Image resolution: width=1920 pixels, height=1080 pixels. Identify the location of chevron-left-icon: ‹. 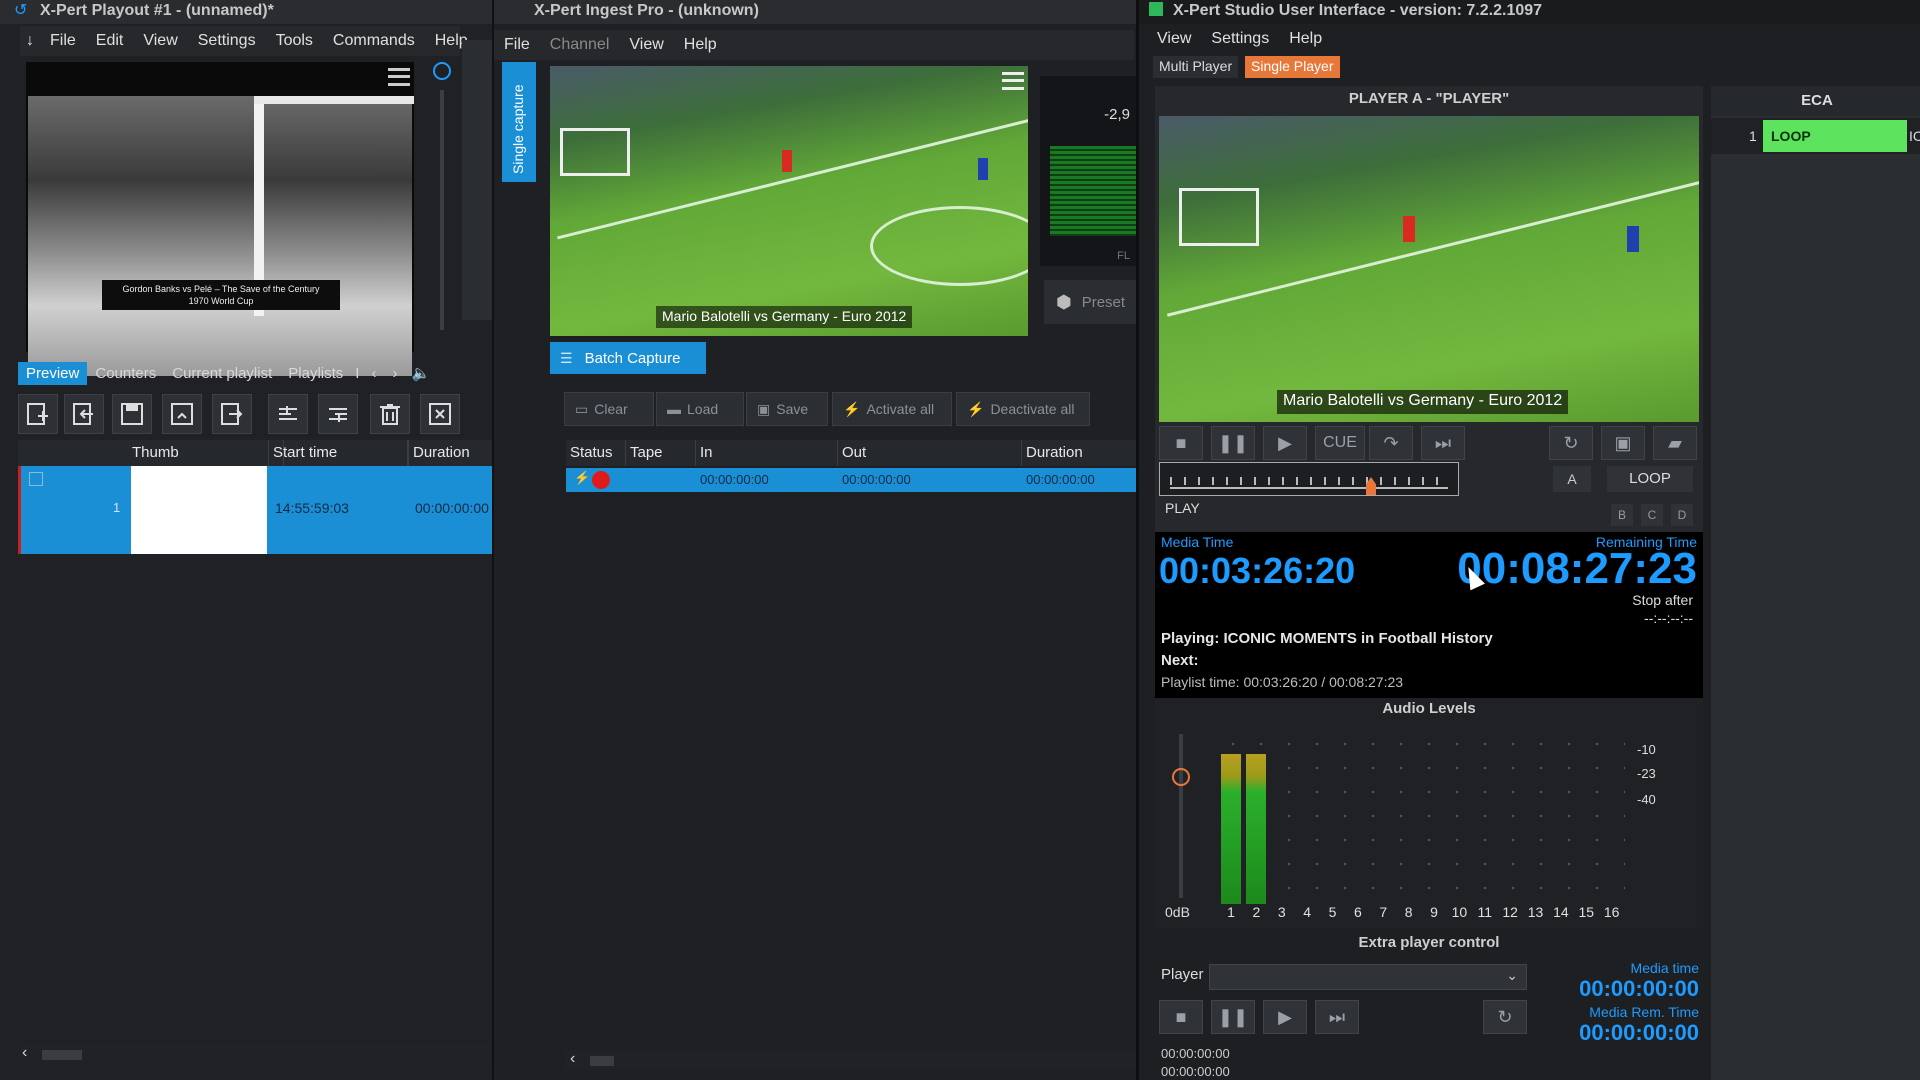
(373, 373).